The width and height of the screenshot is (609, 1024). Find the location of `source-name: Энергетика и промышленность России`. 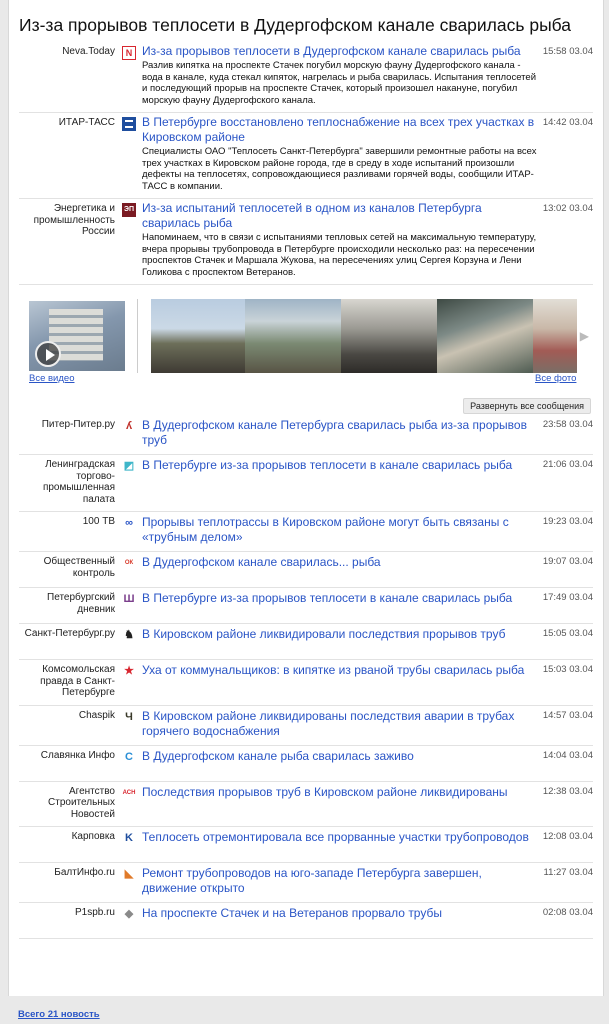

source-name: Энергетика и промышленность России is located at coordinates (67, 238).